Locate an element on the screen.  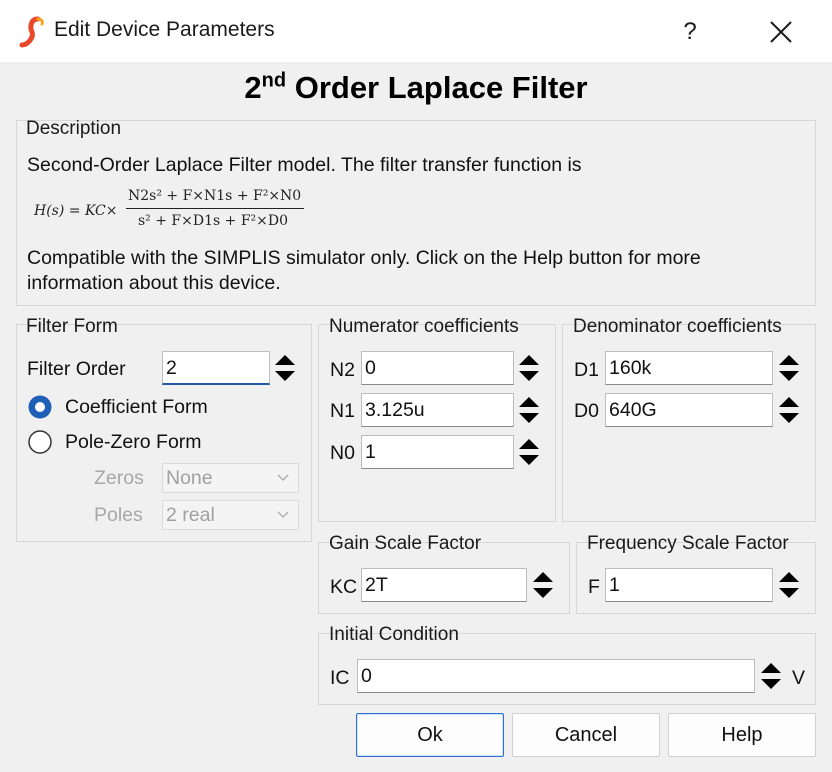
denominator-label: Denominator coefficients is located at coordinates (677, 326).